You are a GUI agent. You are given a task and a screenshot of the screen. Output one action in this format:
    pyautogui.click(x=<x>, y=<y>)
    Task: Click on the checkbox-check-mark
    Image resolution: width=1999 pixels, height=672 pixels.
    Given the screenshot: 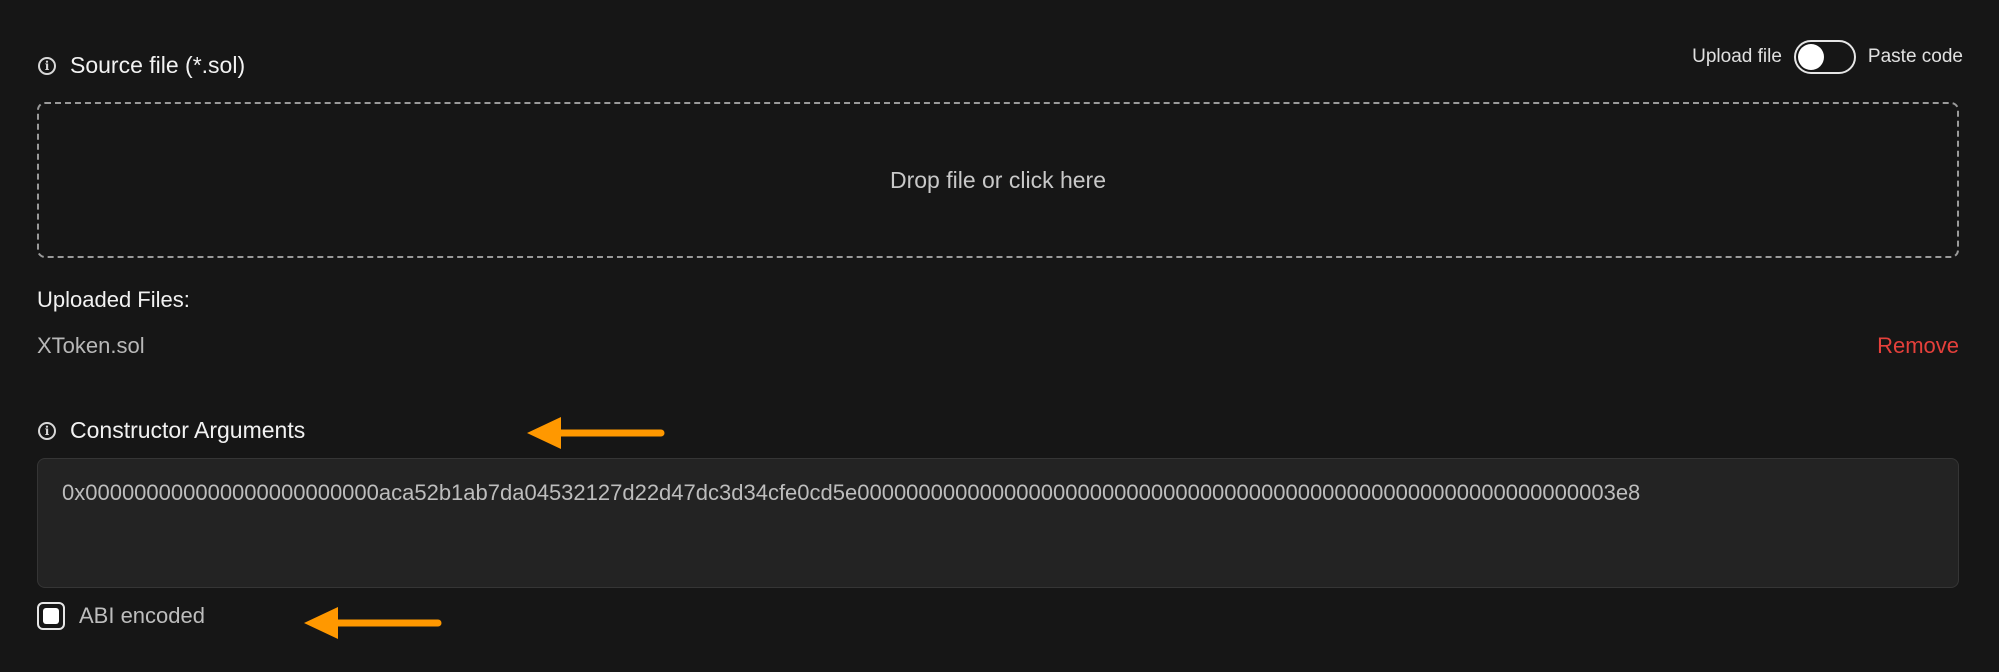 What is the action you would take?
    pyautogui.click(x=51, y=616)
    